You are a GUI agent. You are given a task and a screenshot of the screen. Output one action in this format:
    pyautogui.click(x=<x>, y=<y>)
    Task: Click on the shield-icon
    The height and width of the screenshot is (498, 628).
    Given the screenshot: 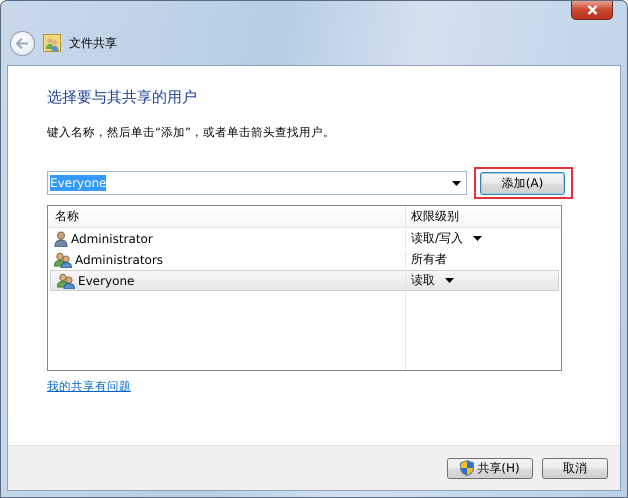 What is the action you would take?
    pyautogui.click(x=467, y=468)
    